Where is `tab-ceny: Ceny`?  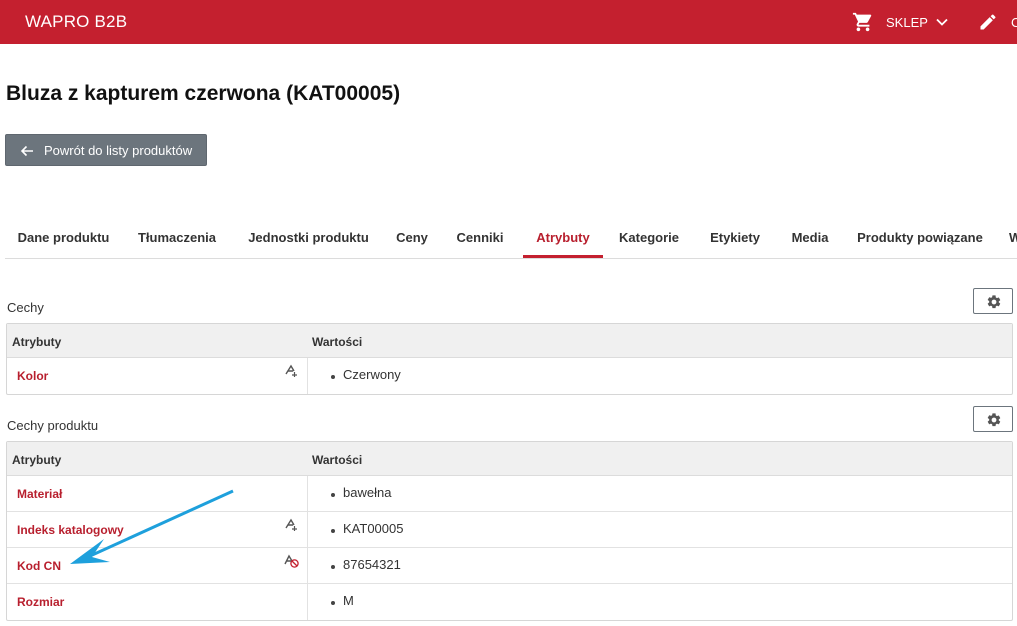 tab-ceny: Ceny is located at coordinates (412, 236).